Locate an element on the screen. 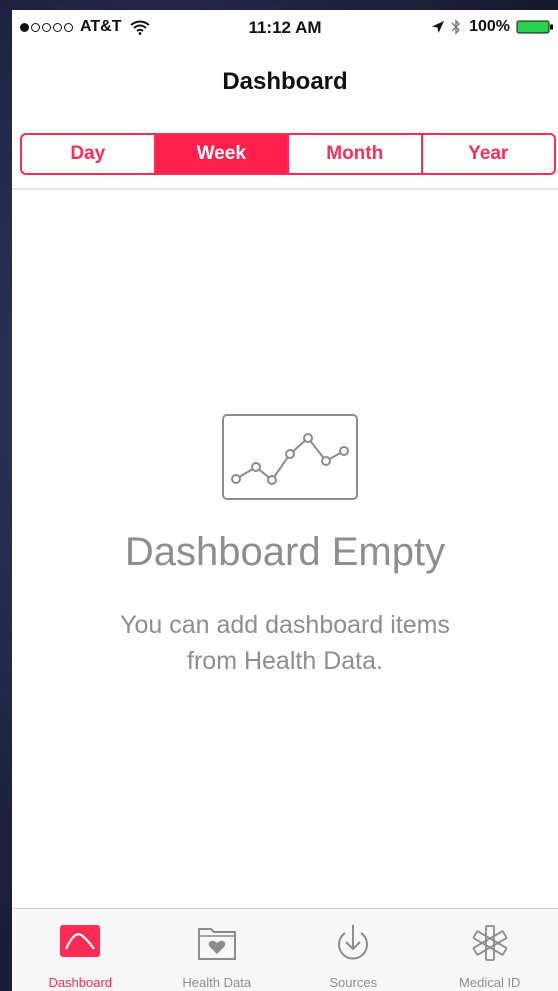 This screenshot has width=558, height=991. time-range-segmented-control: Day Week Month Year is located at coordinates (288, 154).